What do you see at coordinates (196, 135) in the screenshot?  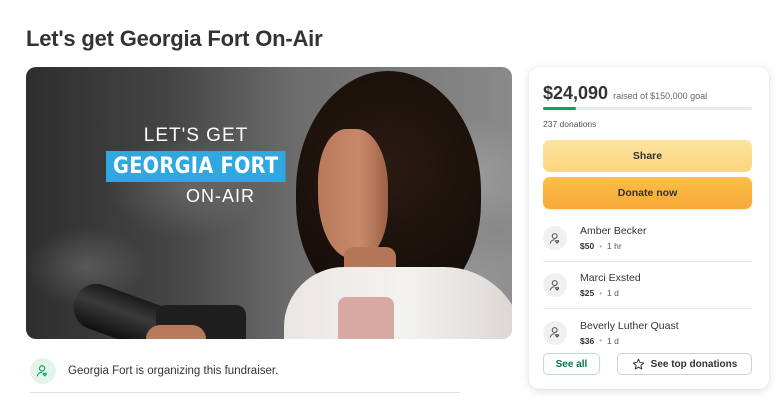 I see `hero-tagline-line1: LET'S GET` at bounding box center [196, 135].